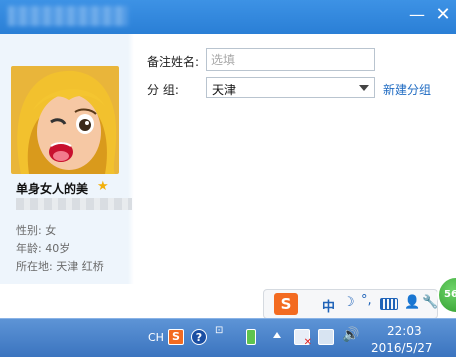 This screenshot has height=357, width=456. What do you see at coordinates (52, 189) in the screenshot?
I see `nickname: 单身女人的美` at bounding box center [52, 189].